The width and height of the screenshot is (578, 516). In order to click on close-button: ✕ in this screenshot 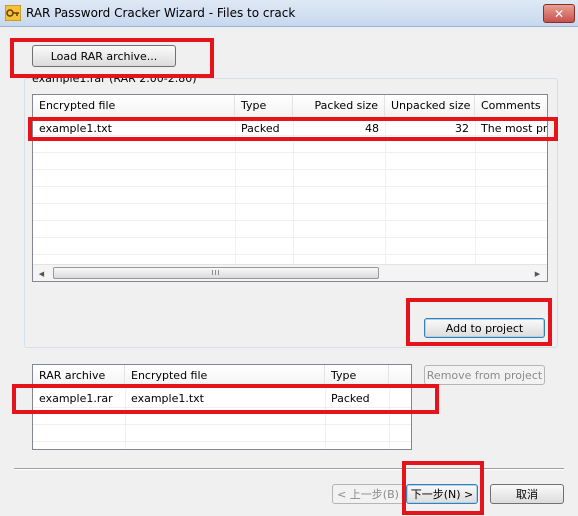, I will do `click(559, 13)`.